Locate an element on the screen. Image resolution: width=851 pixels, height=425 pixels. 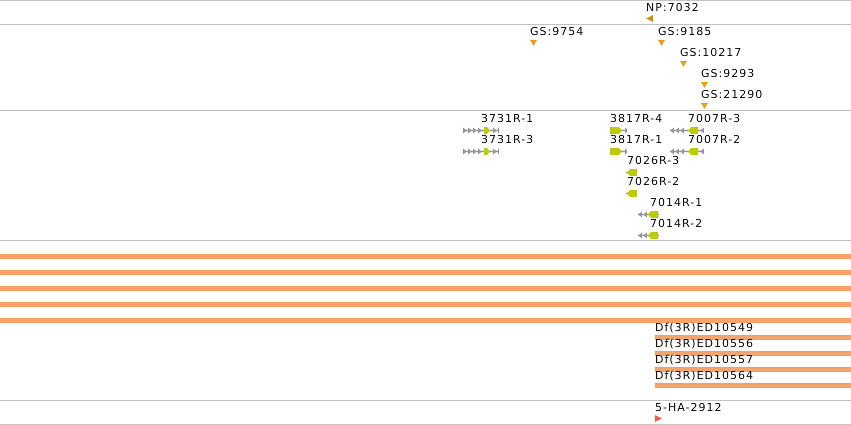
feature-label: 7014R-2 is located at coordinates (677, 224).